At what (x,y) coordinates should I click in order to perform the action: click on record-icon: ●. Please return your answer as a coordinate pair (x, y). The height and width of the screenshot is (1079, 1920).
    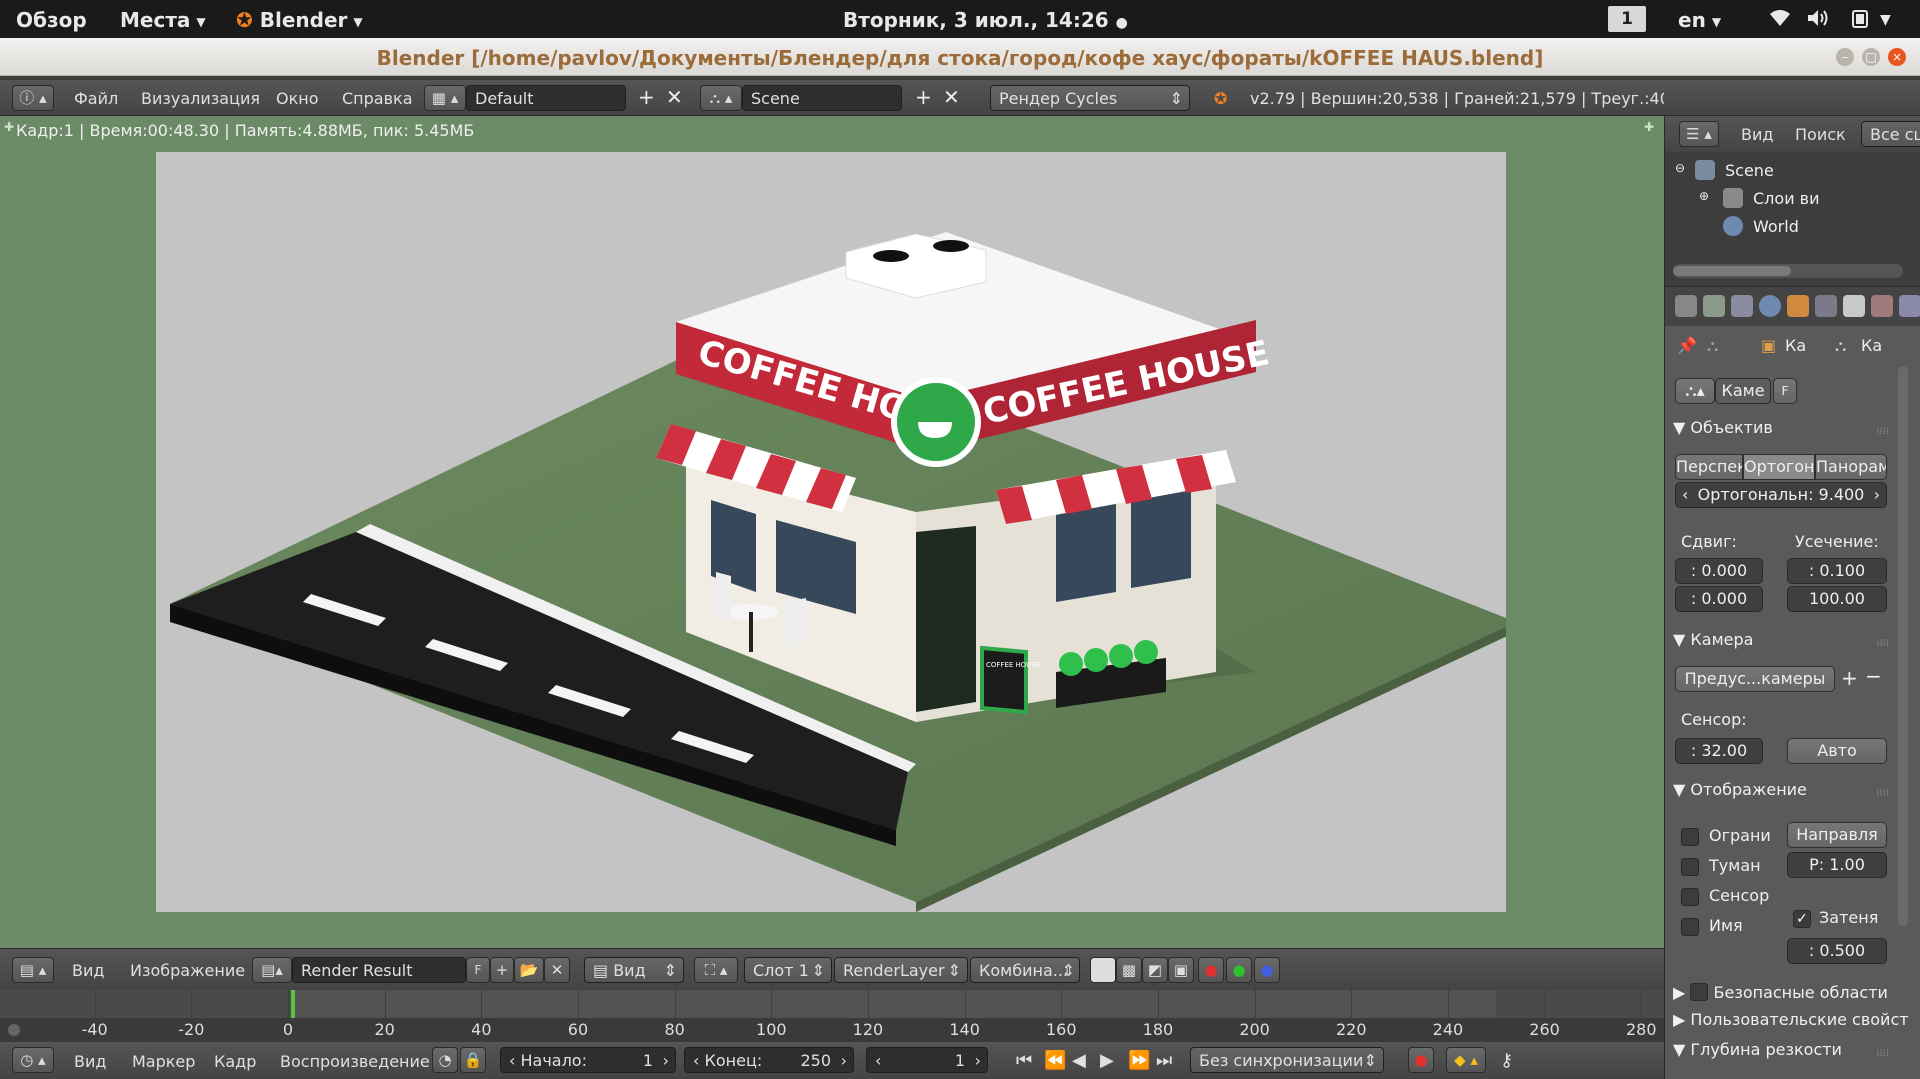
    Looking at the image, I should click on (1421, 1060).